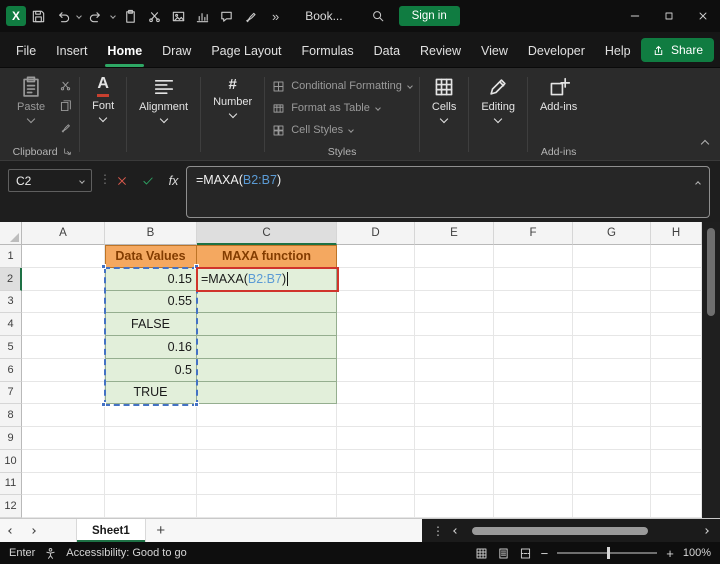 The image size is (720, 564). I want to click on addins-button: Add-ins, so click(558, 92).